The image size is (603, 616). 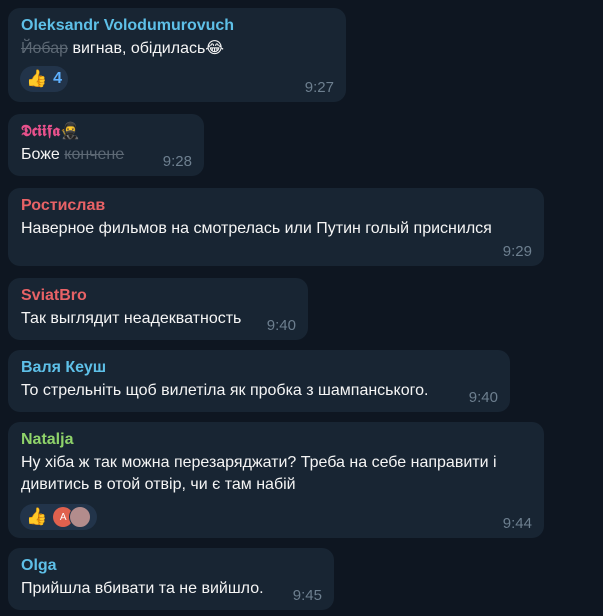 What do you see at coordinates (319, 87) in the screenshot?
I see `message-time: 9:27` at bounding box center [319, 87].